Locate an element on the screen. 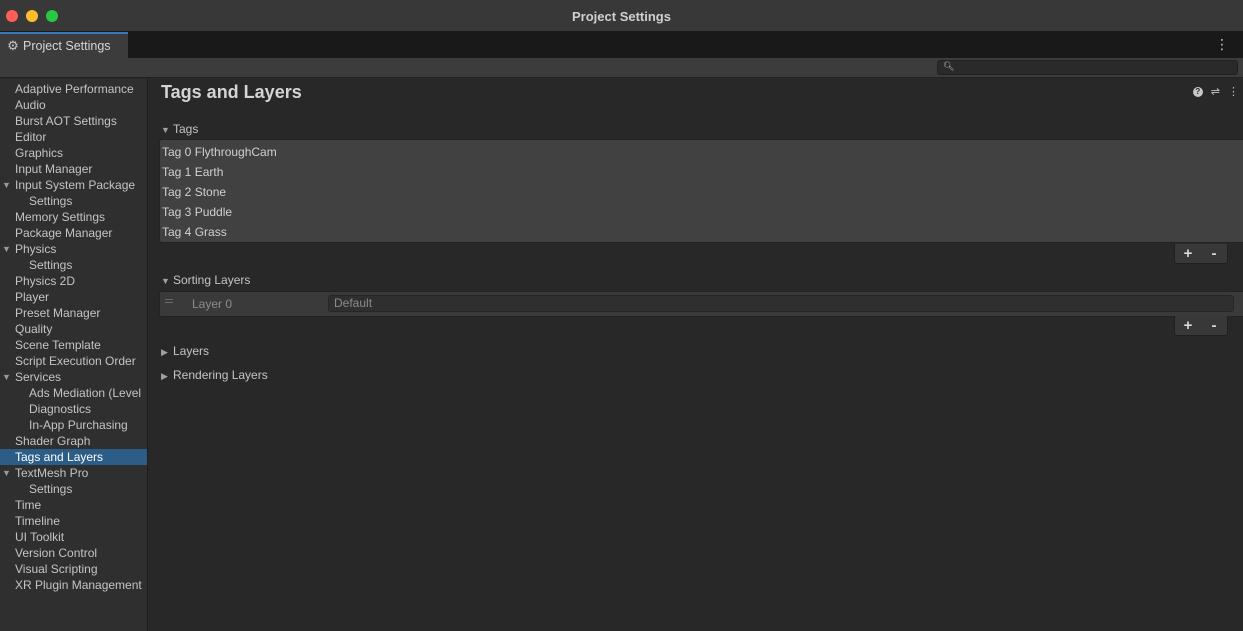 Image resolution: width=1243 pixels, height=631 pixels. sidebar-item-physics-2d: Physics 2D is located at coordinates (73, 281).